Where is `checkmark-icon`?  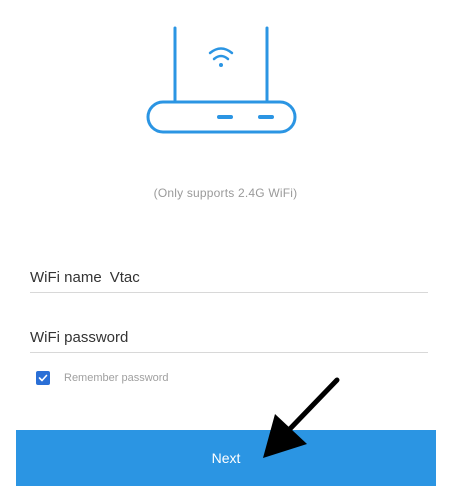 checkmark-icon is located at coordinates (43, 378).